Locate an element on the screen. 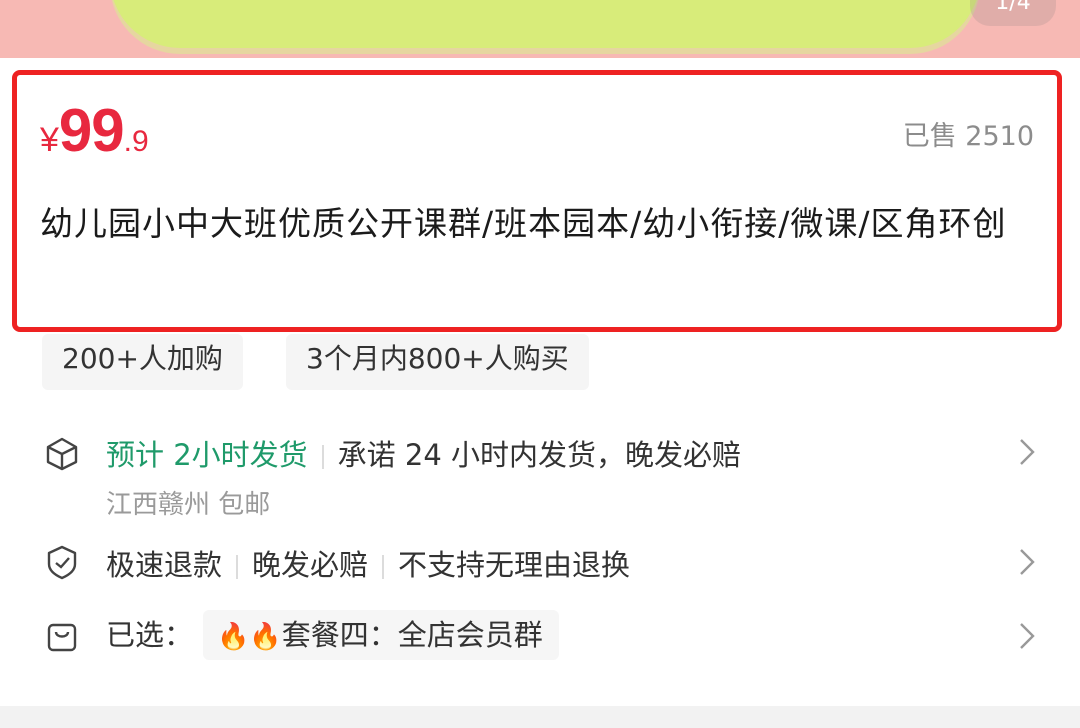  truck-box-icon is located at coordinates (62, 454).